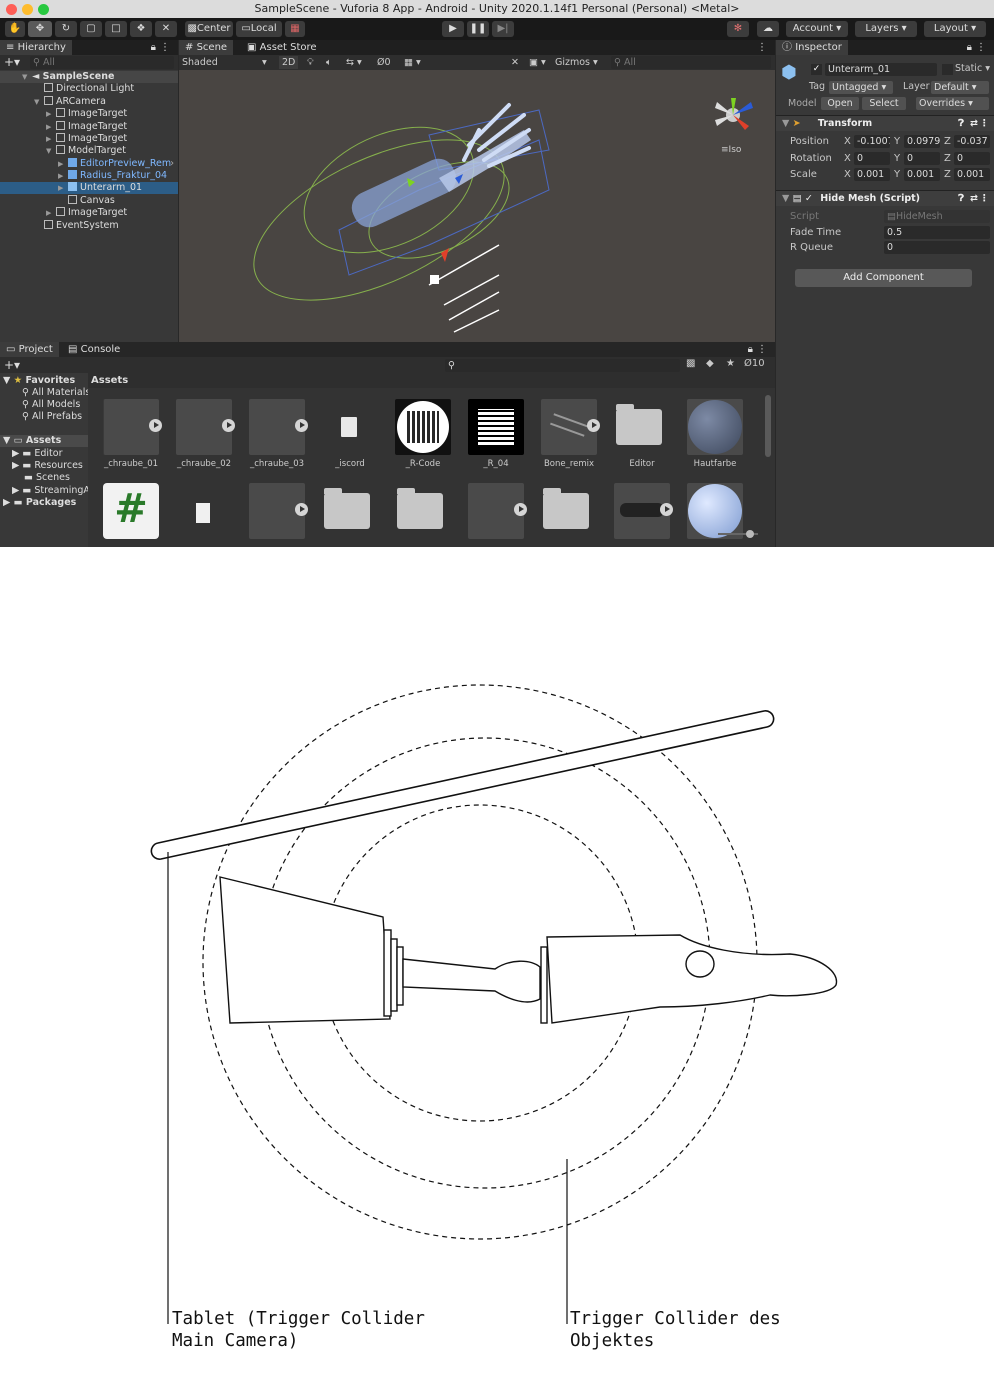 The height and width of the screenshot is (1374, 994). What do you see at coordinates (960, 87) in the screenshot?
I see `layer-dropdown: Default ▾` at bounding box center [960, 87].